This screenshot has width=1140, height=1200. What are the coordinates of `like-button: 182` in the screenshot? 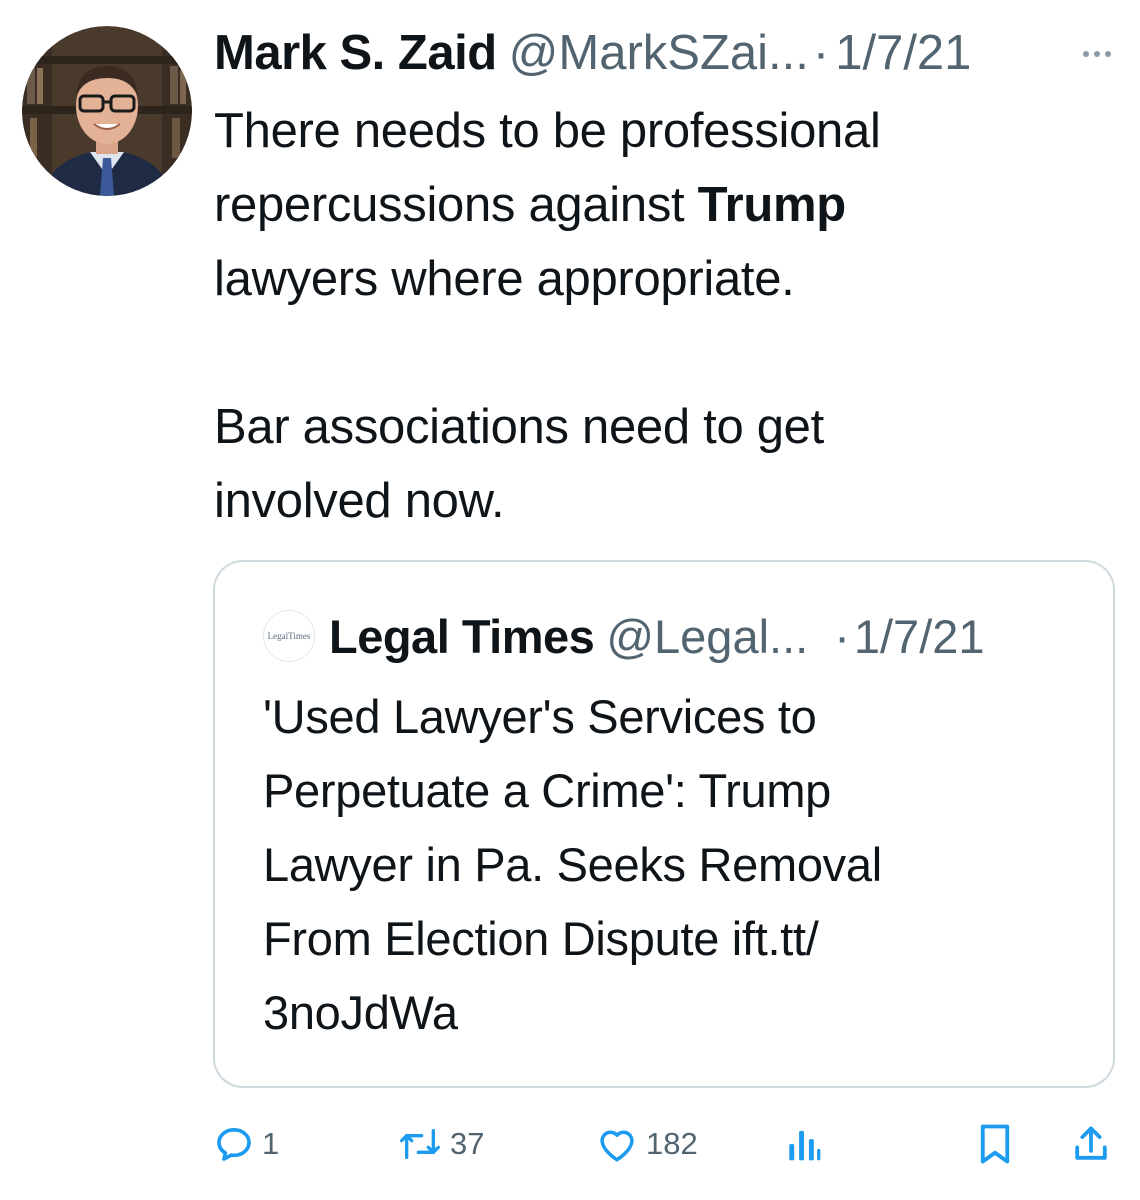 It's located at (647, 1144).